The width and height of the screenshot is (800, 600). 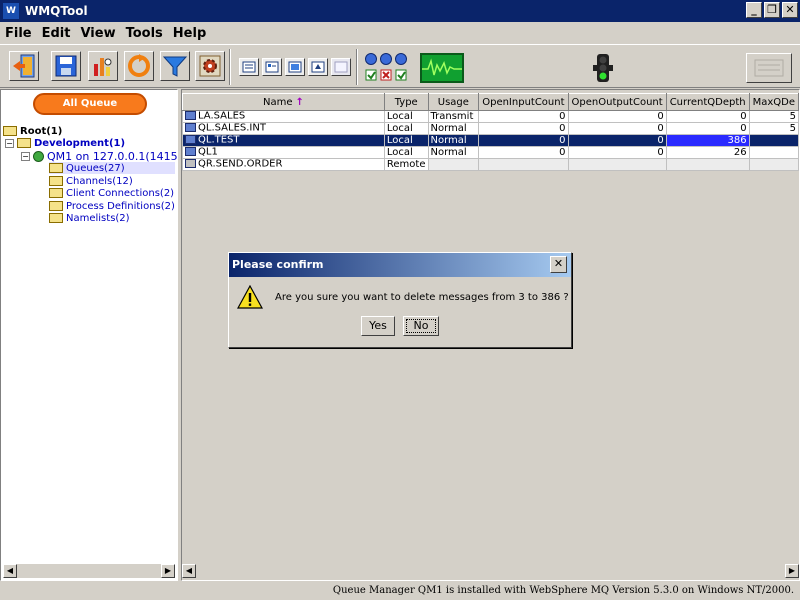 What do you see at coordinates (114, 156) in the screenshot?
I see `tree-node-label: QM1 on 127.0.0.1(1415)` at bounding box center [114, 156].